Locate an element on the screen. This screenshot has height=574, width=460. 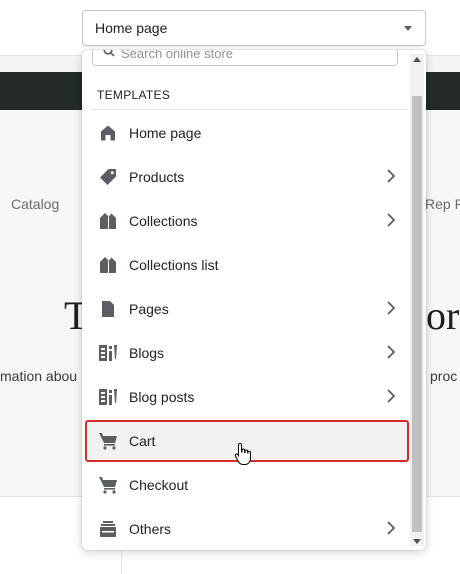
menu-item-label: Collections is located at coordinates (163, 221).